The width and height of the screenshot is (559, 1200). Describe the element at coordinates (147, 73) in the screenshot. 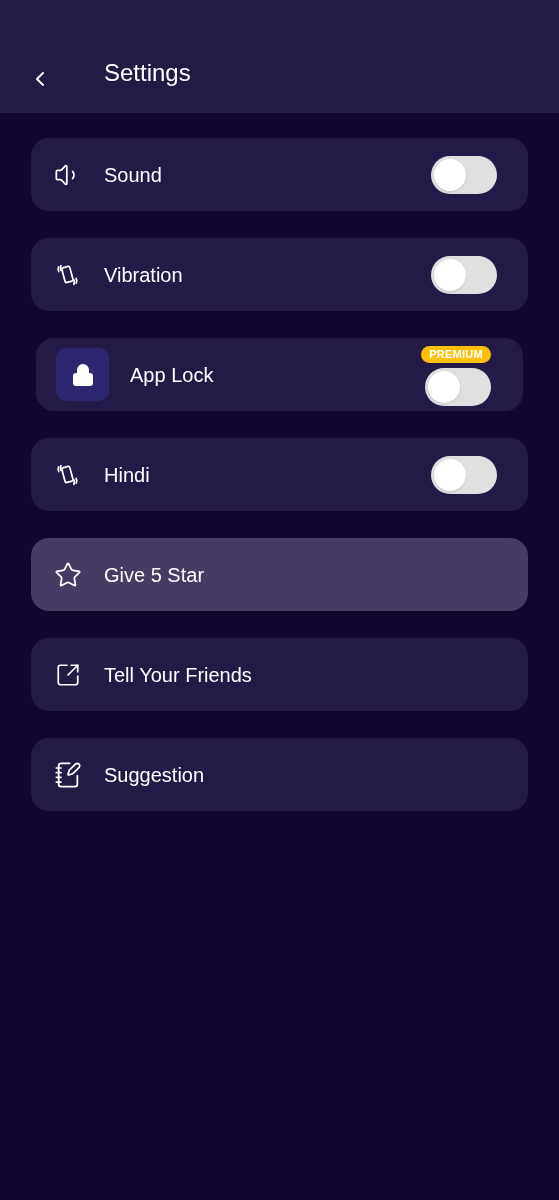

I see `page-title: Settings` at that location.